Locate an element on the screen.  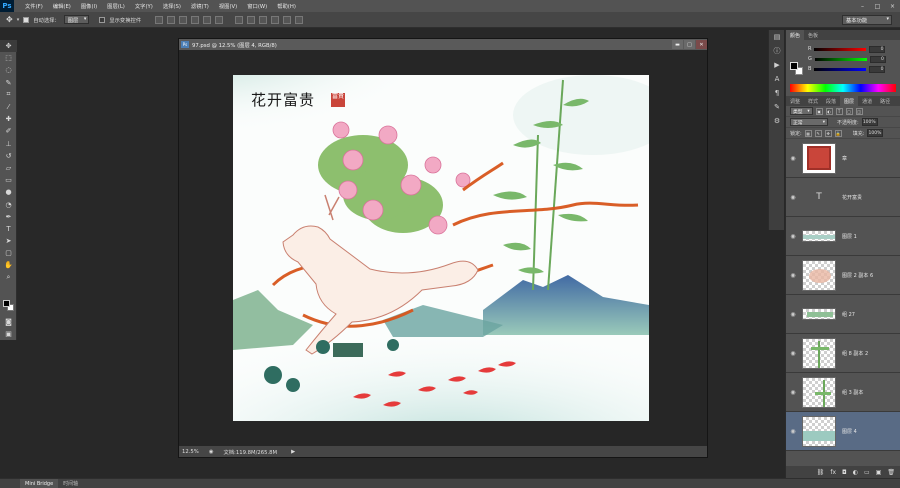
stamp-tool-icon: ⊥ is located at coordinates (8, 144).